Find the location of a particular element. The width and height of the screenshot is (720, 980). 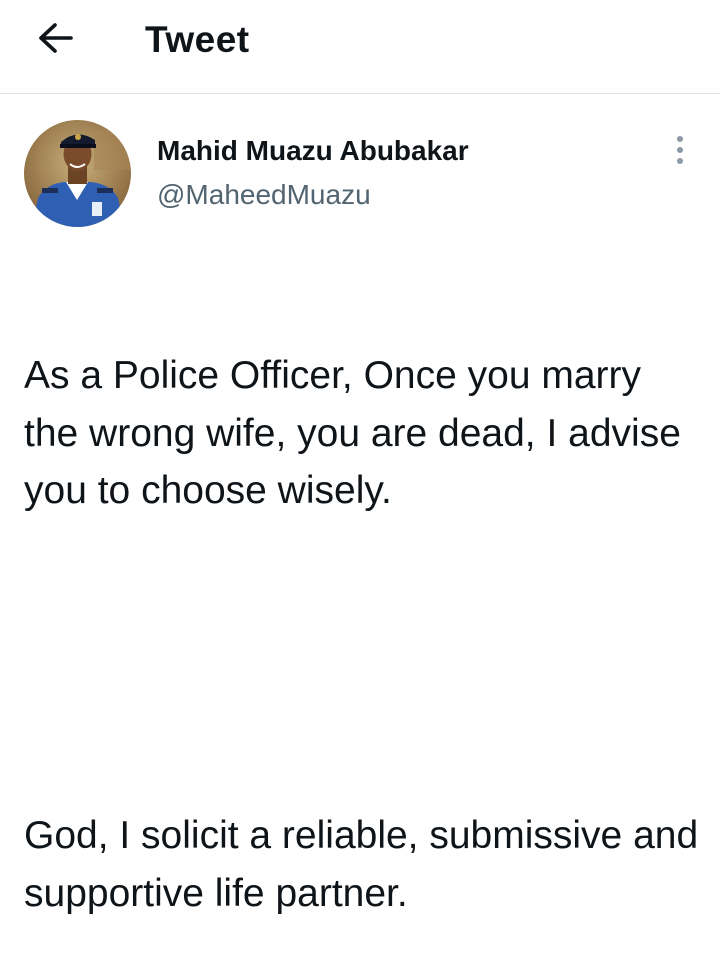

back-button is located at coordinates (56, 40).